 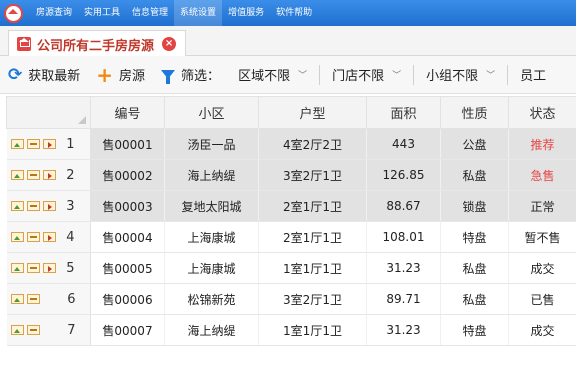 I want to click on cell-area: 88.67, so click(x=403, y=206).